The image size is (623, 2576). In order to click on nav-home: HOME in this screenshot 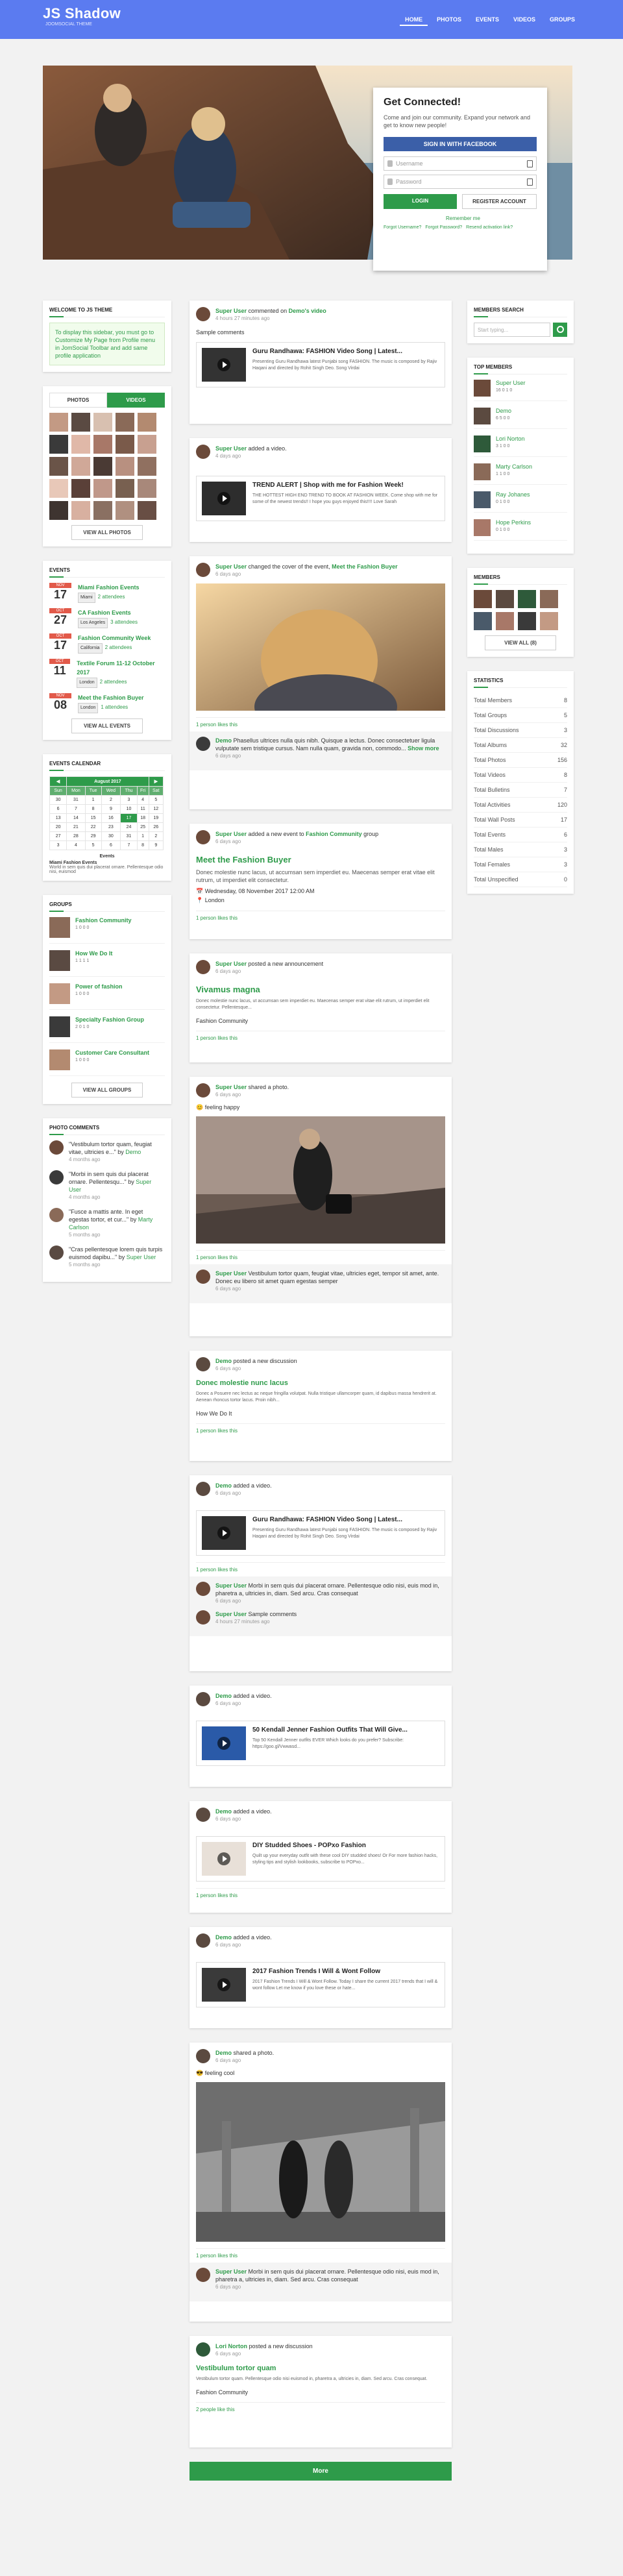, I will do `click(414, 20)`.